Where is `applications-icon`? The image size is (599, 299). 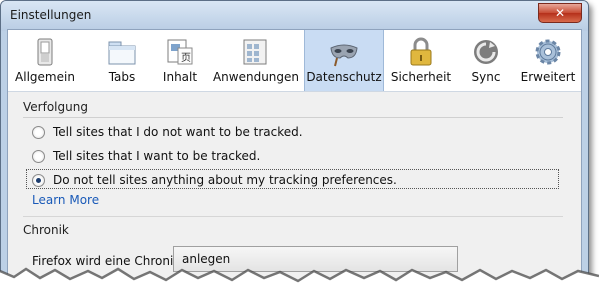
applications-icon is located at coordinates (255, 52).